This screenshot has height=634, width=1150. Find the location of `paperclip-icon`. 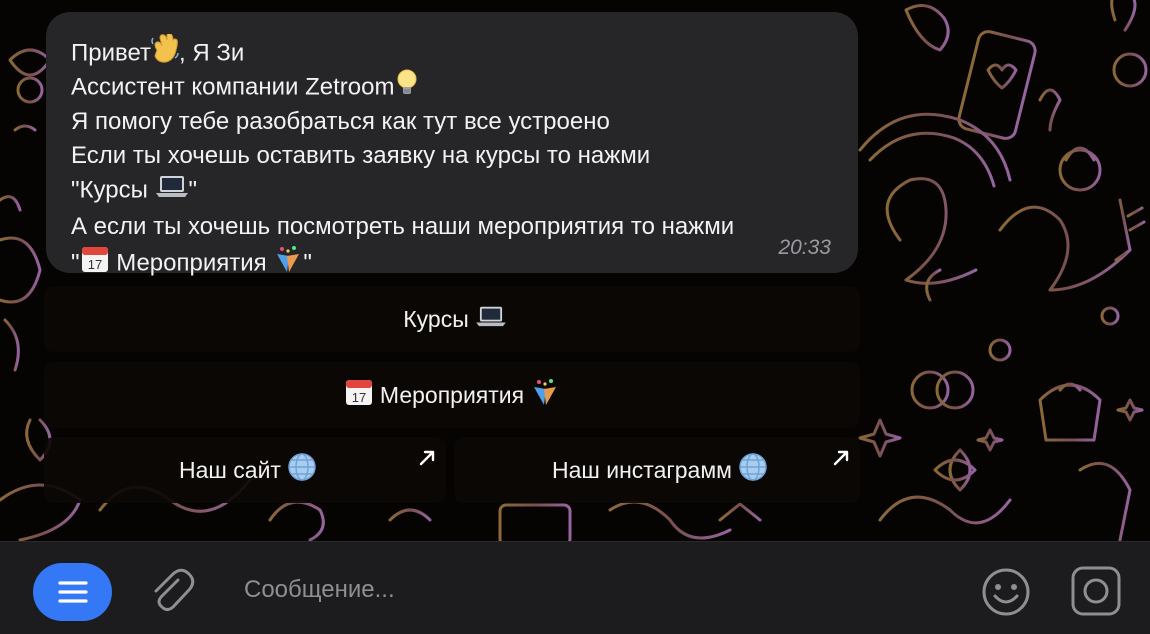

paperclip-icon is located at coordinates (174, 589).